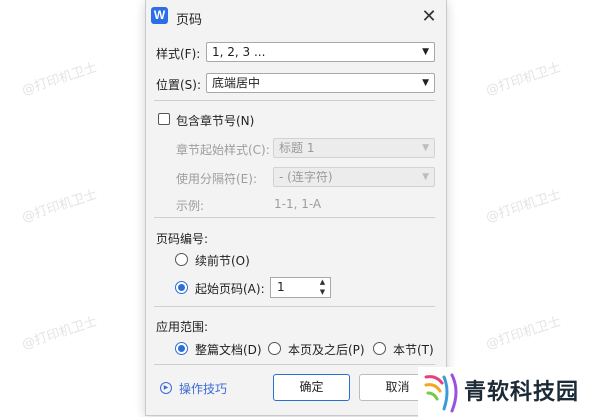 The height and width of the screenshot is (417, 600). I want to click on include-chapter-label: 包含章节号(N), so click(215, 120).